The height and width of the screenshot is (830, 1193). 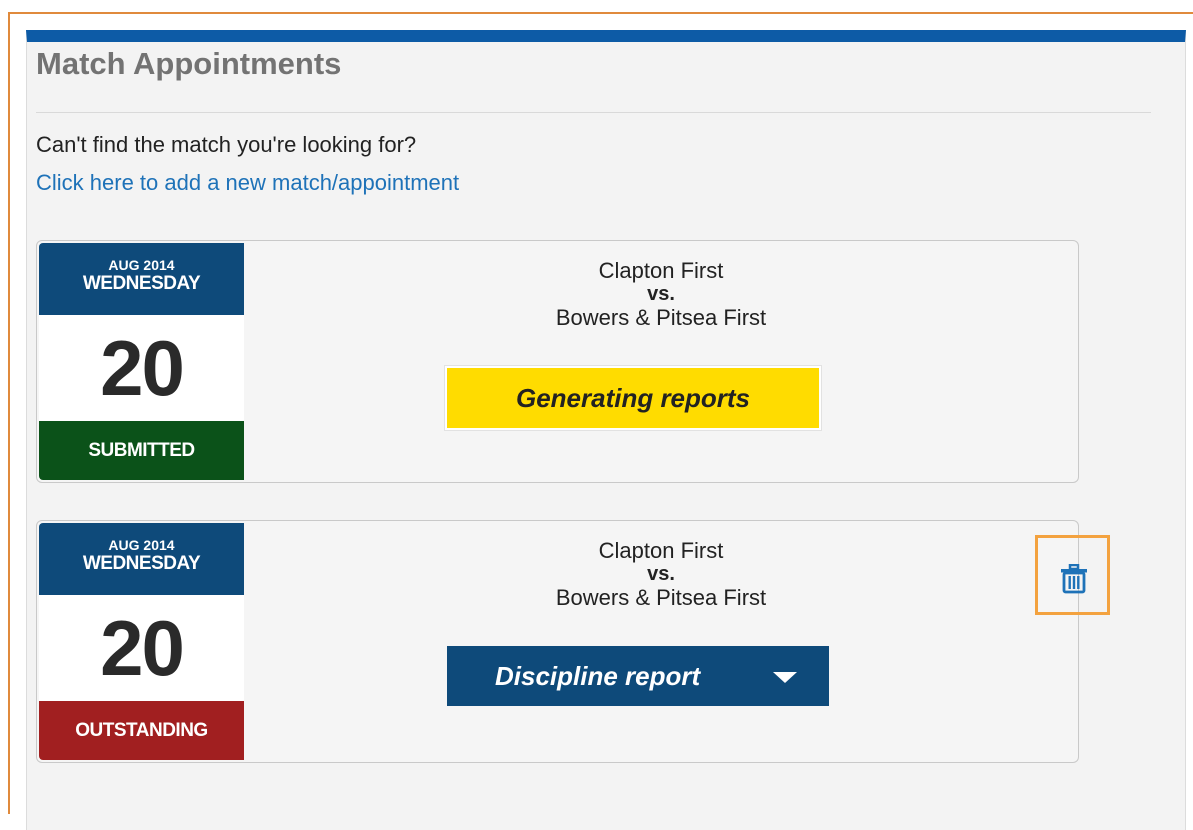 What do you see at coordinates (600, 13) in the screenshot?
I see `frame-border-top` at bounding box center [600, 13].